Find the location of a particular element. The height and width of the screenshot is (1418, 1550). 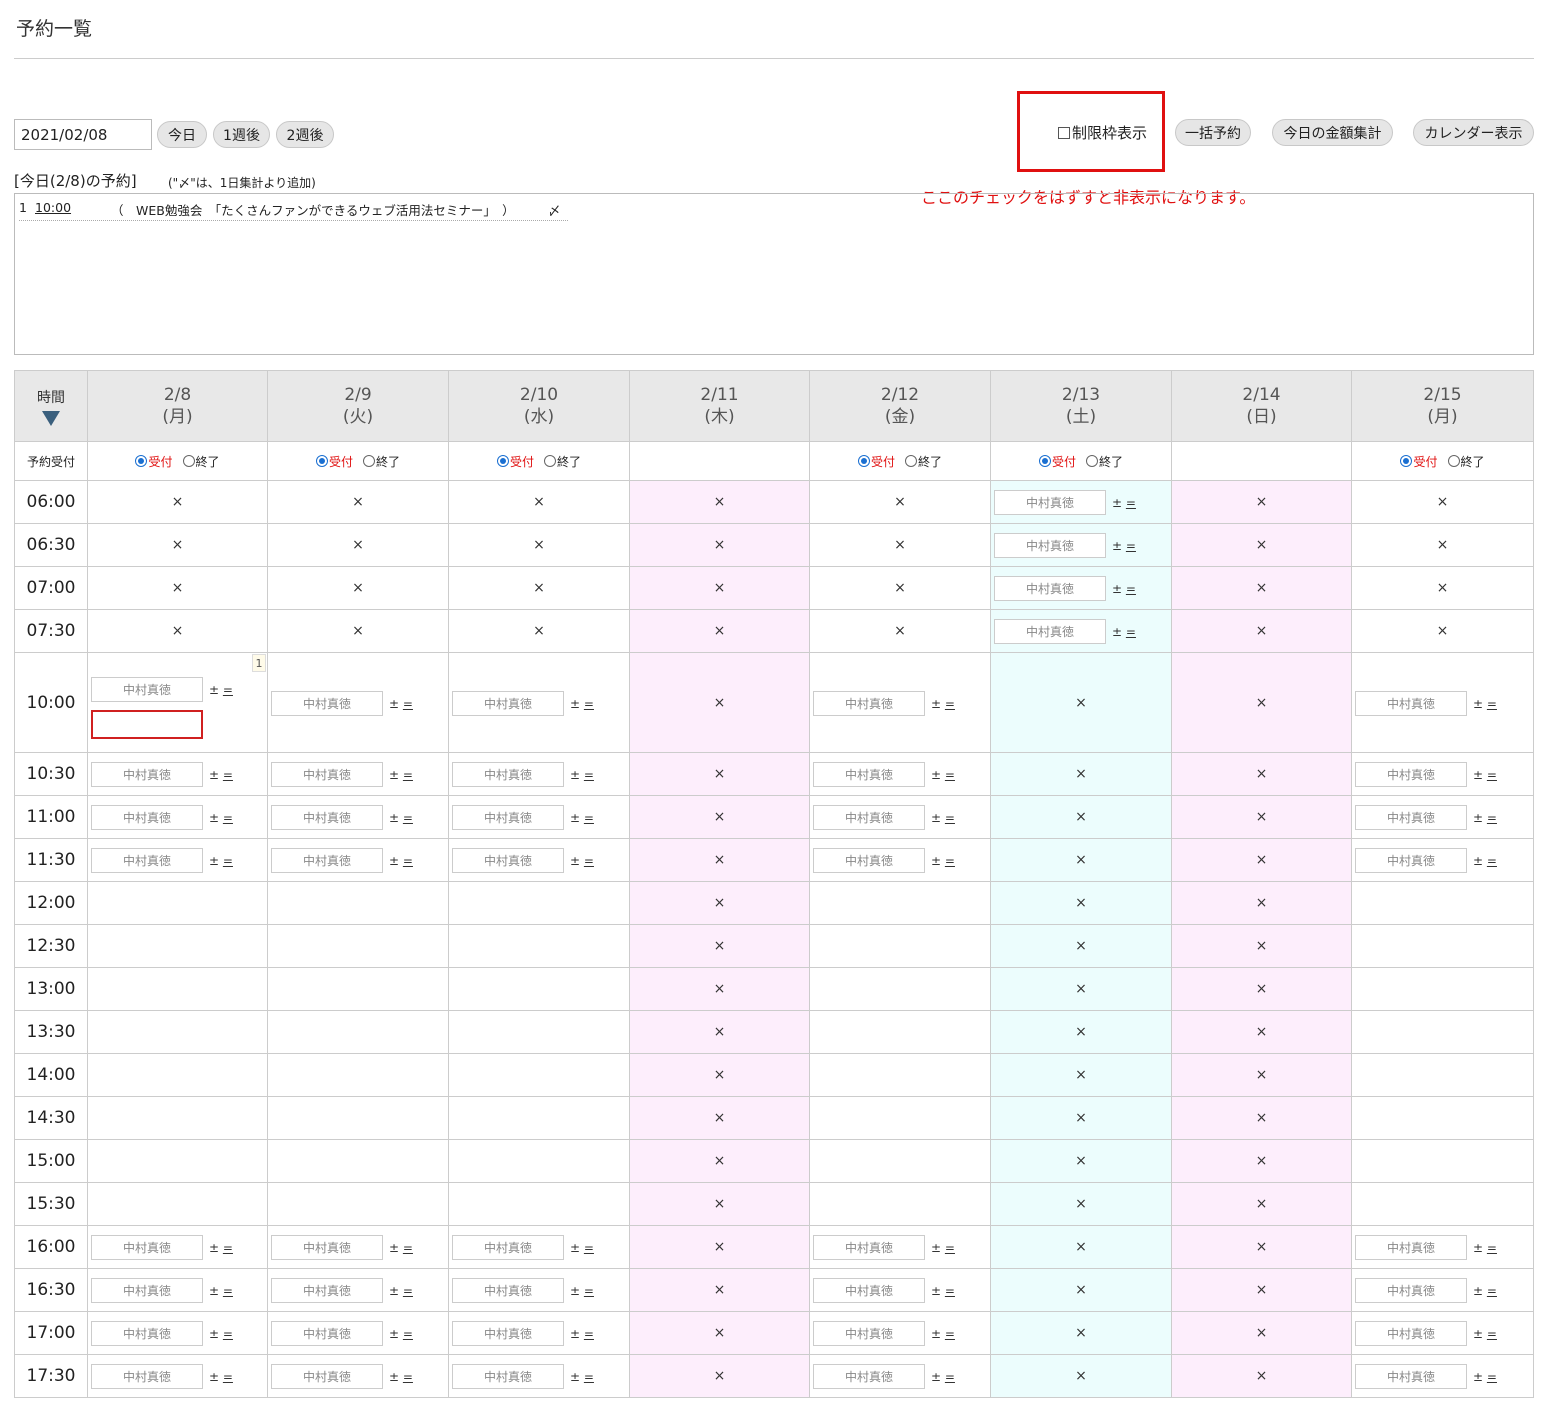

today-button: 今日 is located at coordinates (182, 134).